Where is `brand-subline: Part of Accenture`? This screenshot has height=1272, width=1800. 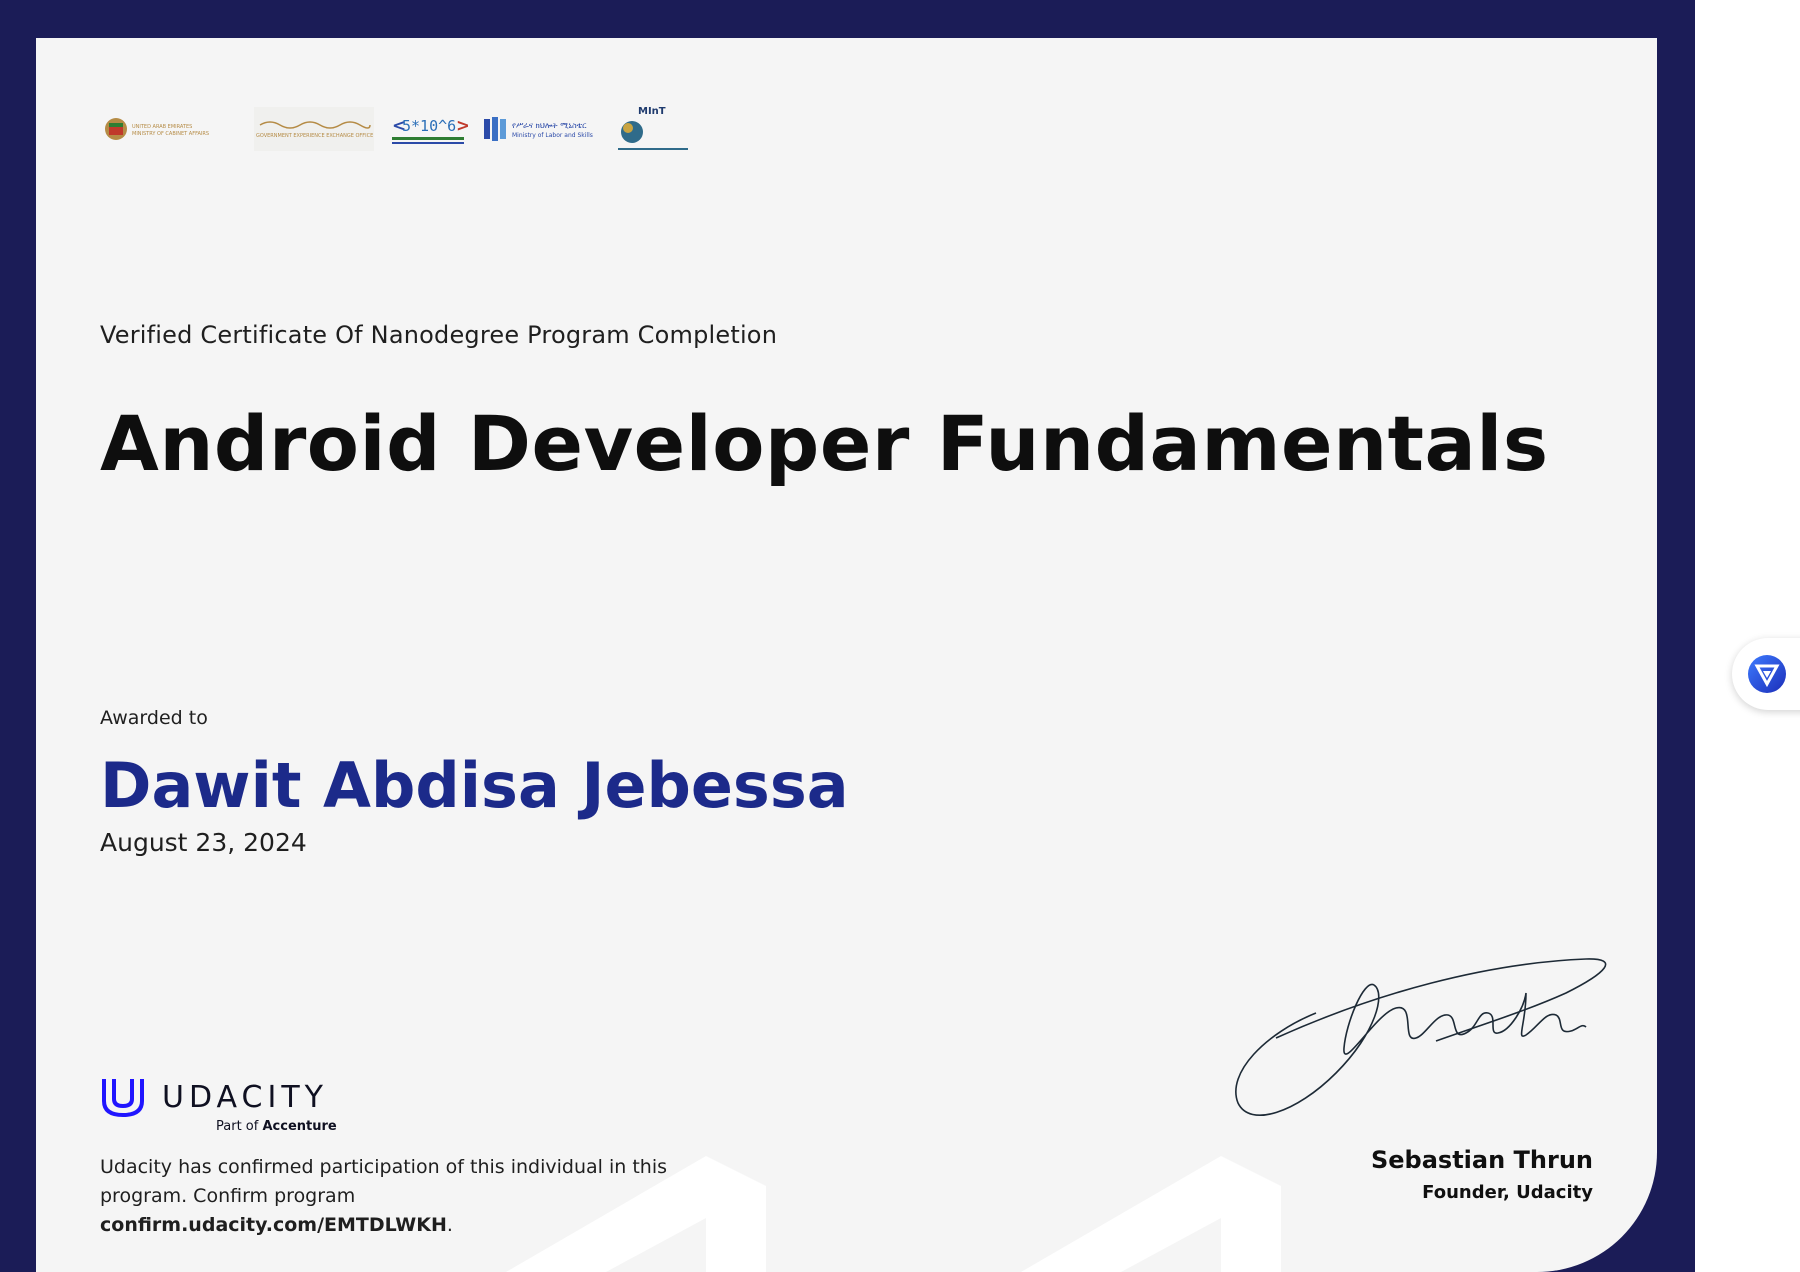
brand-subline: Part of Accenture is located at coordinates (276, 1126).